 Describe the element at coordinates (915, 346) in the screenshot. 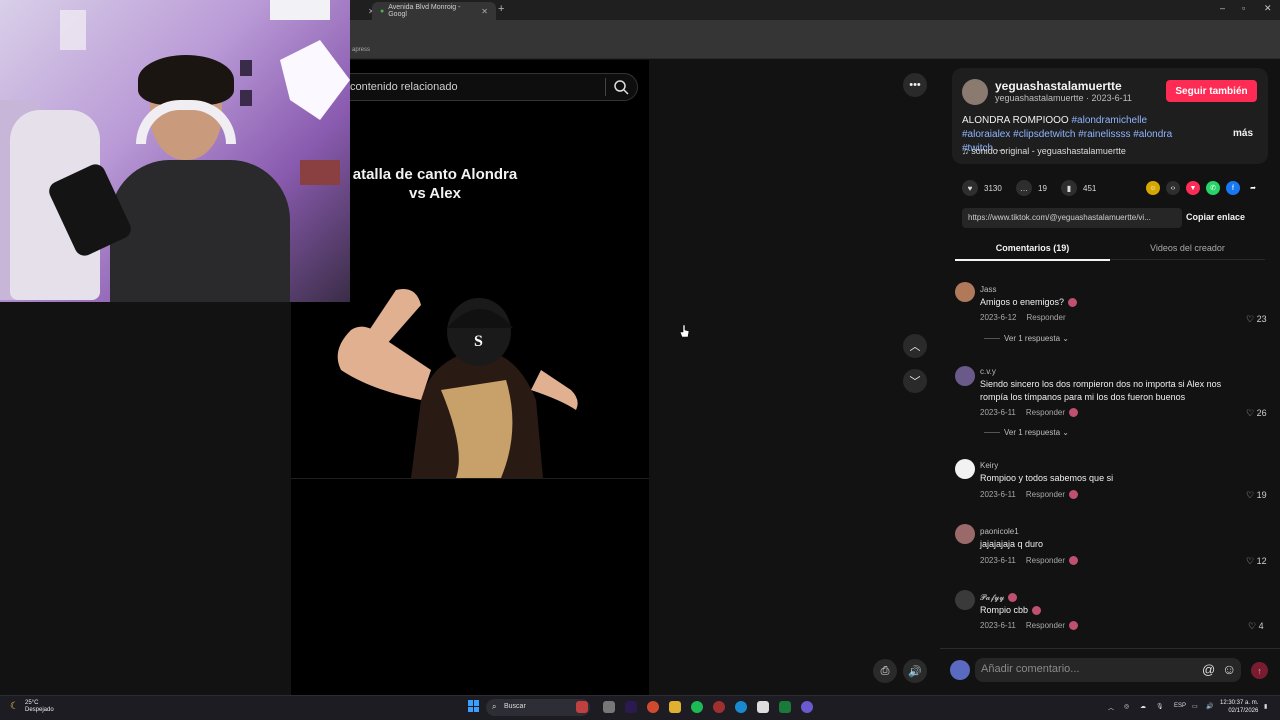

I see `chevron-up-icon: ︿` at that location.